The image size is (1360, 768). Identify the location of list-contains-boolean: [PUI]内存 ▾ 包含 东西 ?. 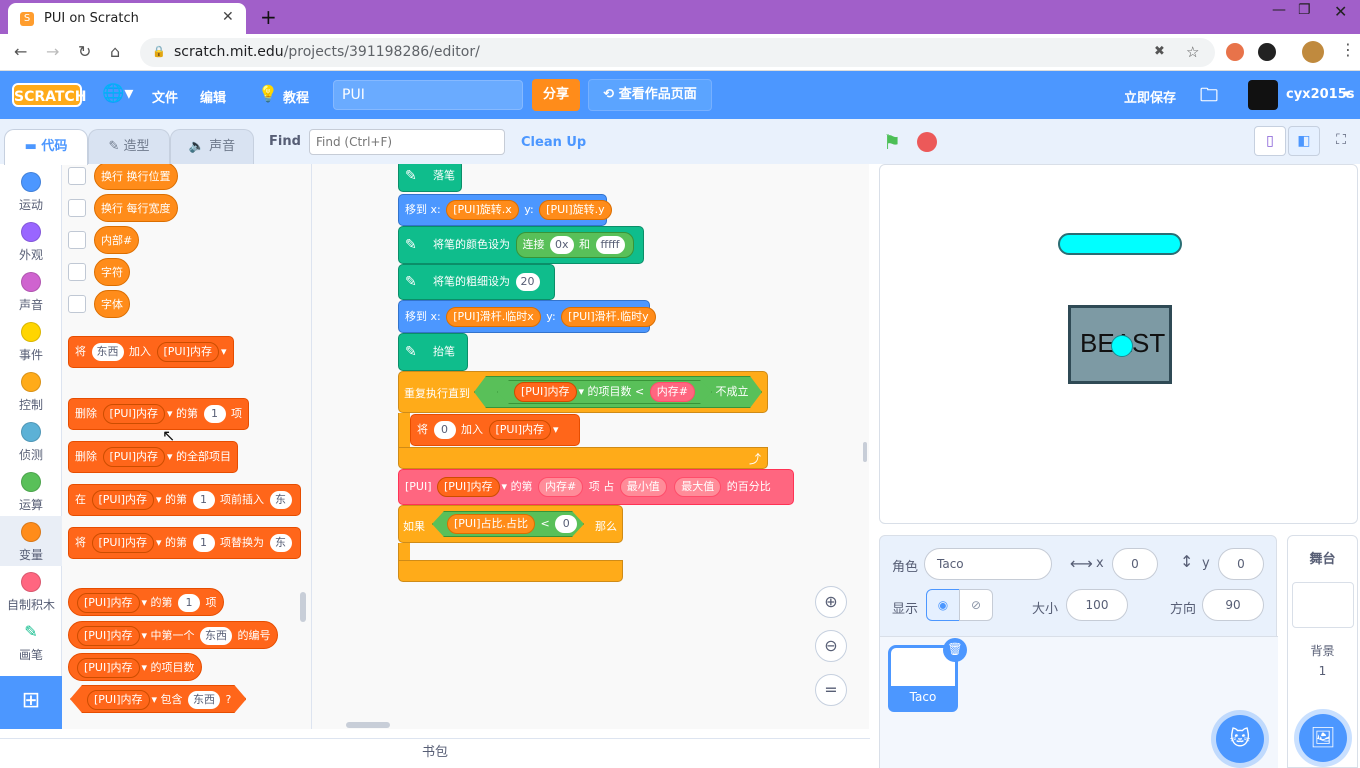
(158, 699).